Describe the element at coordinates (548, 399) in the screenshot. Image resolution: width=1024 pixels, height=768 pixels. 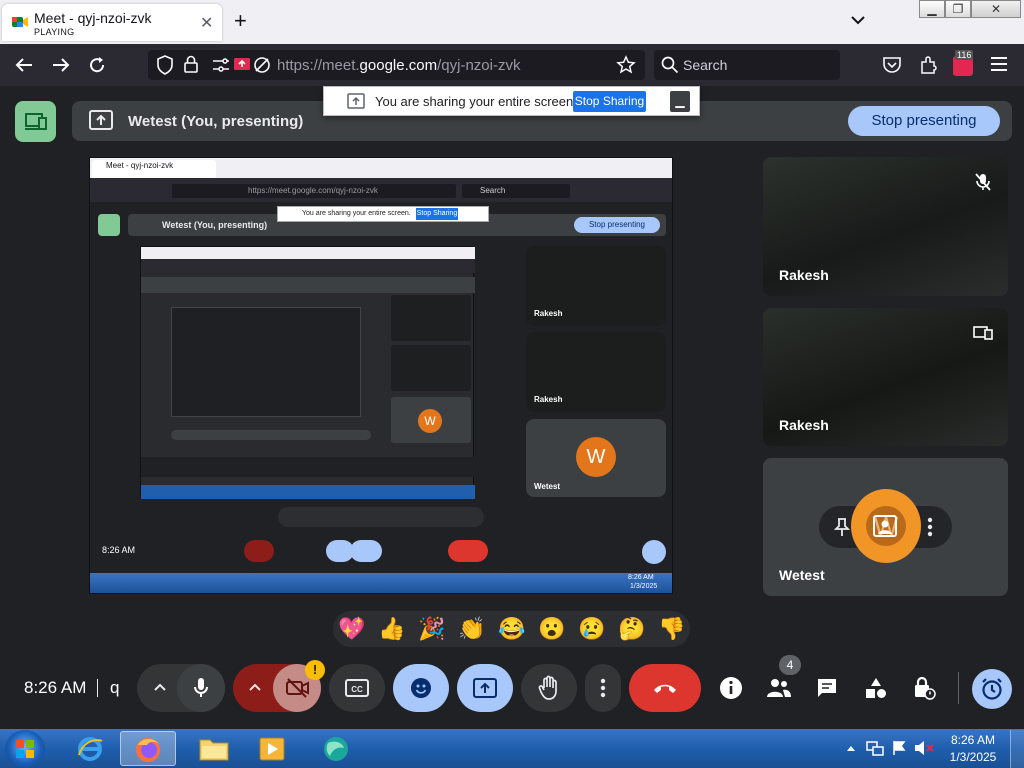
I see `nested-name-2: Rakesh` at that location.